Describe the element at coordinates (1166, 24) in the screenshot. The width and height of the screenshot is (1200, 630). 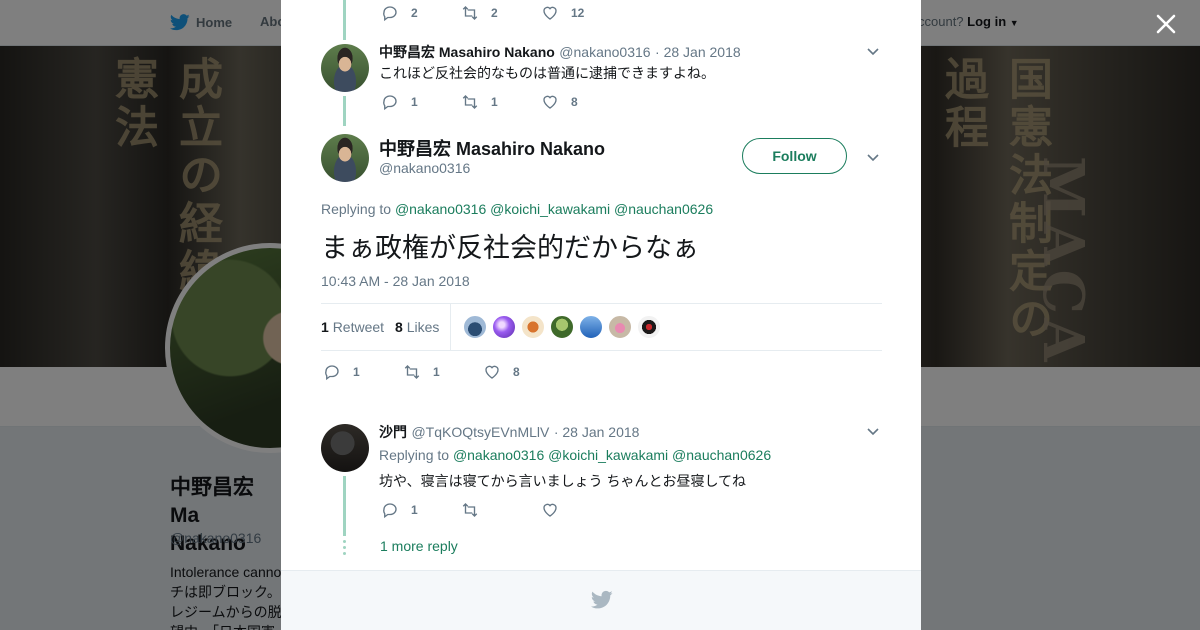
I see `close-icon` at that location.